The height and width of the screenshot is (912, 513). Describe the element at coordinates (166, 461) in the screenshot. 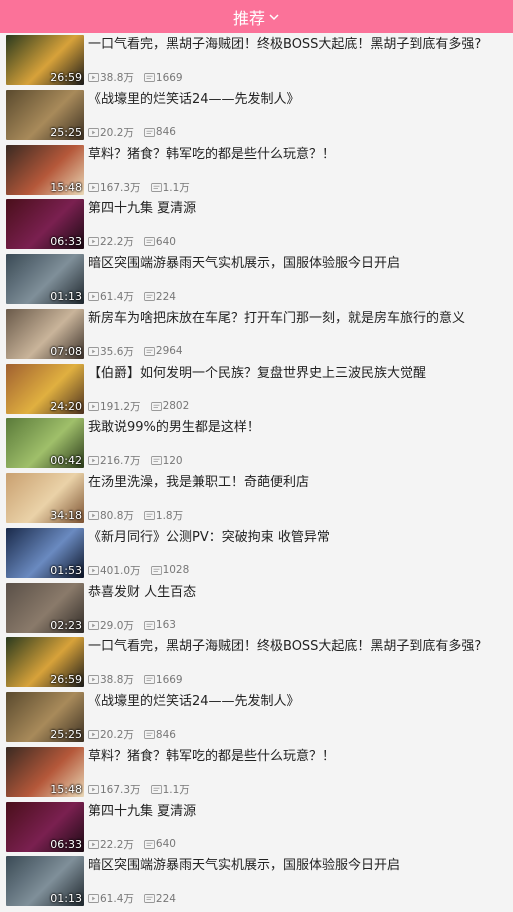

I see `comment-count: 120` at that location.